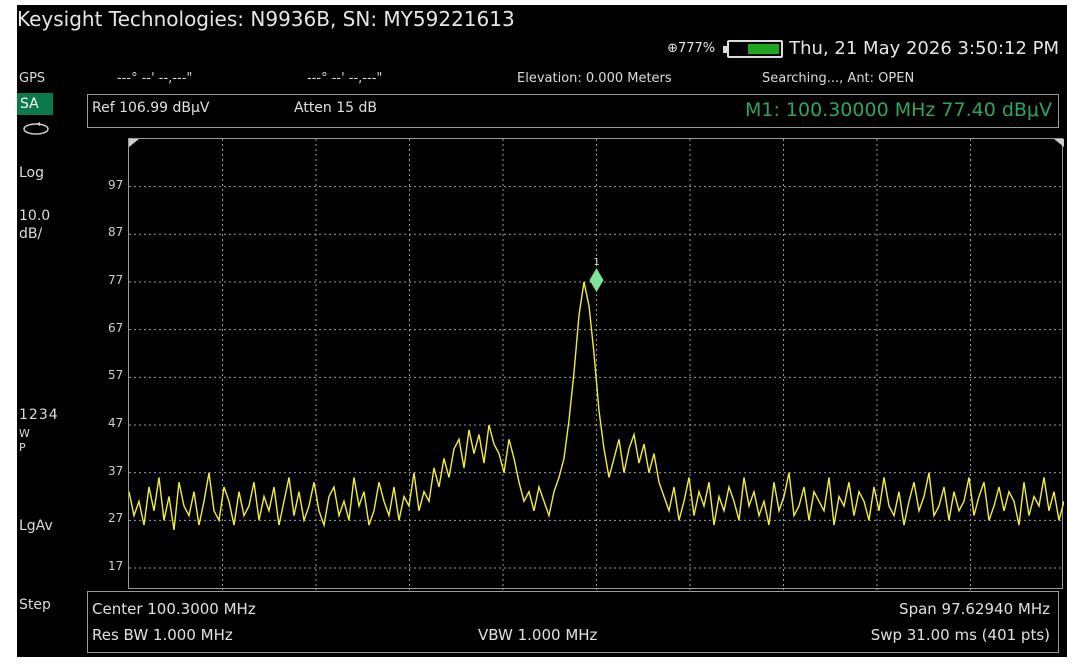 The image size is (1080, 664). Describe the element at coordinates (32, 173) in the screenshot. I see `scale-type: Log` at that location.